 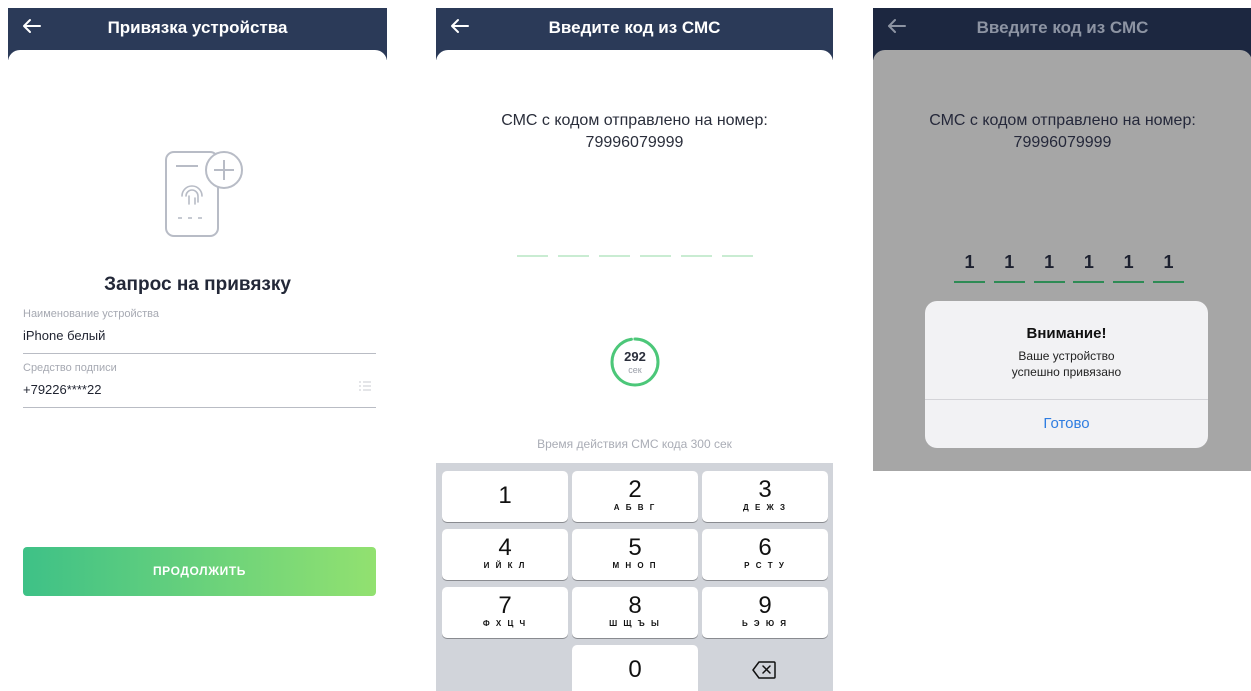 I want to click on key-digit: 0, so click(x=635, y=669).